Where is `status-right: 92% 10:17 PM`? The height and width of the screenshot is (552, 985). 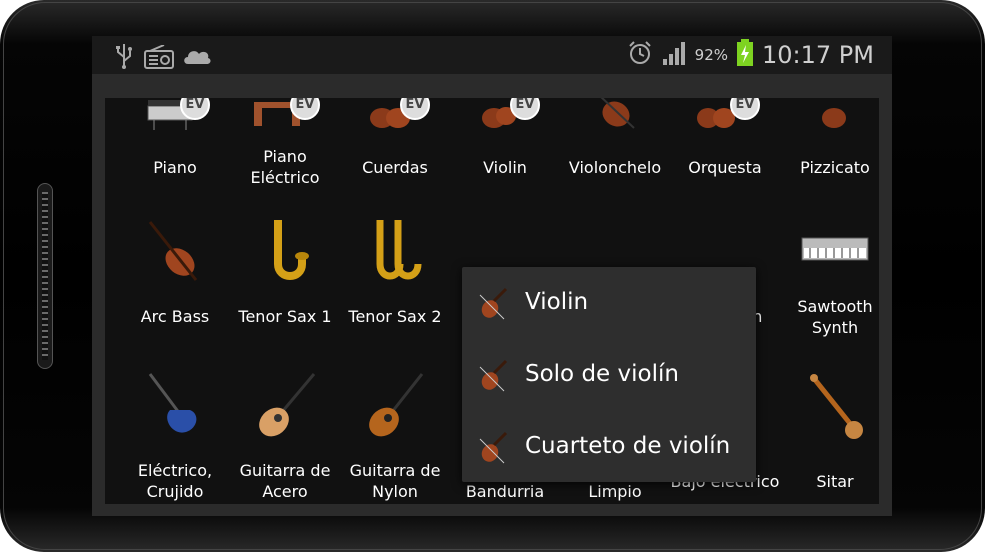 status-right: 92% 10:17 PM is located at coordinates (750, 55).